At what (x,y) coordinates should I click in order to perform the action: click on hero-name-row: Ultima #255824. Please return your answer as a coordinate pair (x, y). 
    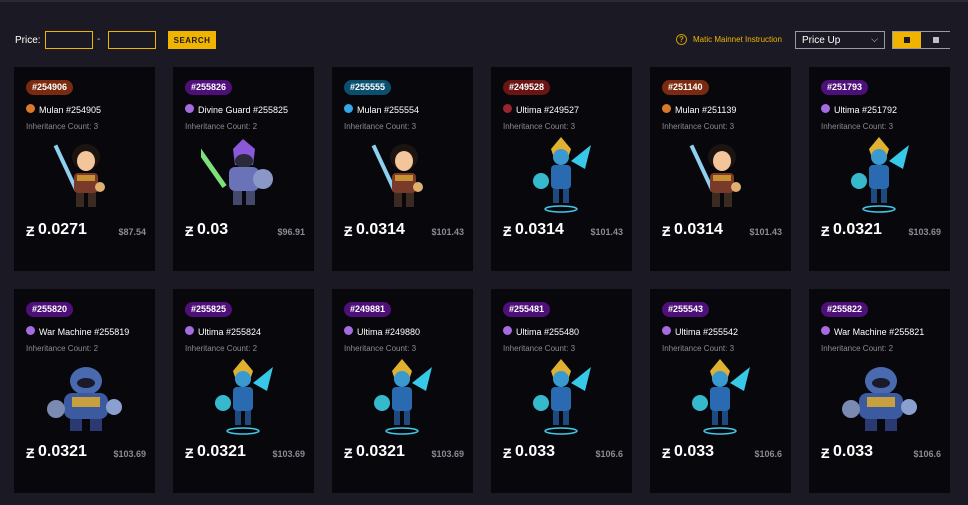
    Looking at the image, I should click on (223, 330).